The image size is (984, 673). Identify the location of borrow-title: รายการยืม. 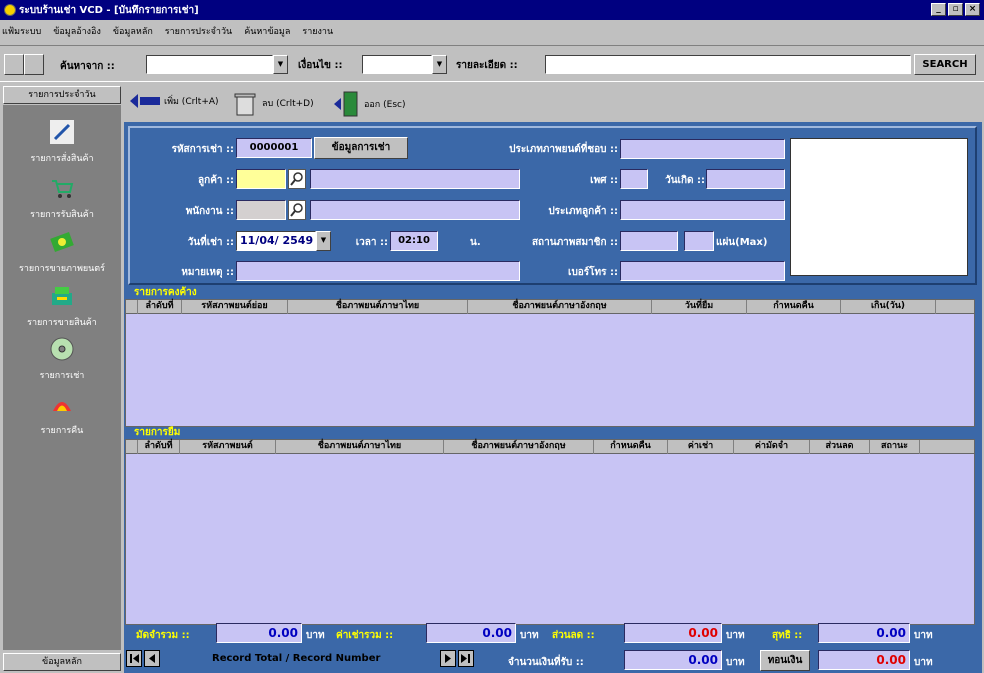
(553, 432).